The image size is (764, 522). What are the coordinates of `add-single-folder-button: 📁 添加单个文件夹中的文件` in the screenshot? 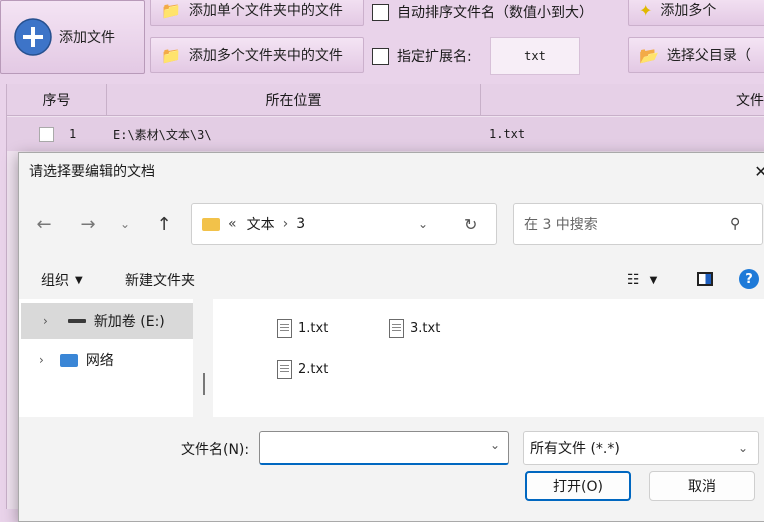 It's located at (257, 13).